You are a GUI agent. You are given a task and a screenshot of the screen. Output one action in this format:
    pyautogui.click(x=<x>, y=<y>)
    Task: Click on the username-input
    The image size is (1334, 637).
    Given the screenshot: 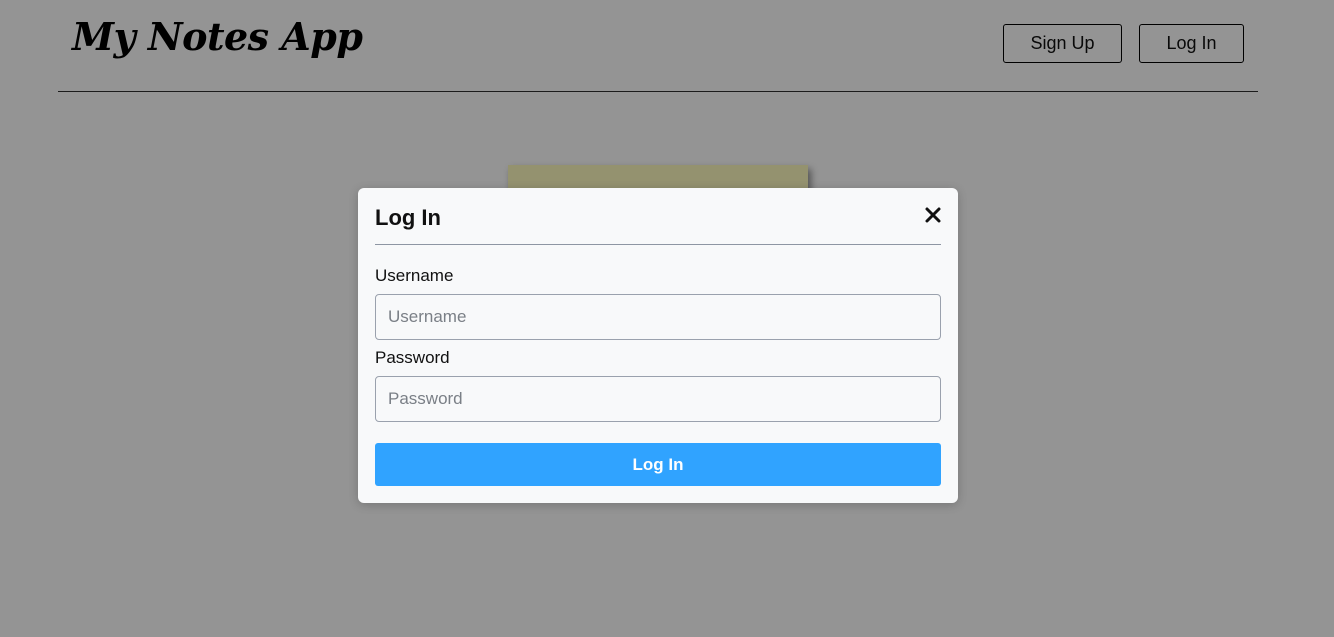 What is the action you would take?
    pyautogui.click(x=658, y=317)
    